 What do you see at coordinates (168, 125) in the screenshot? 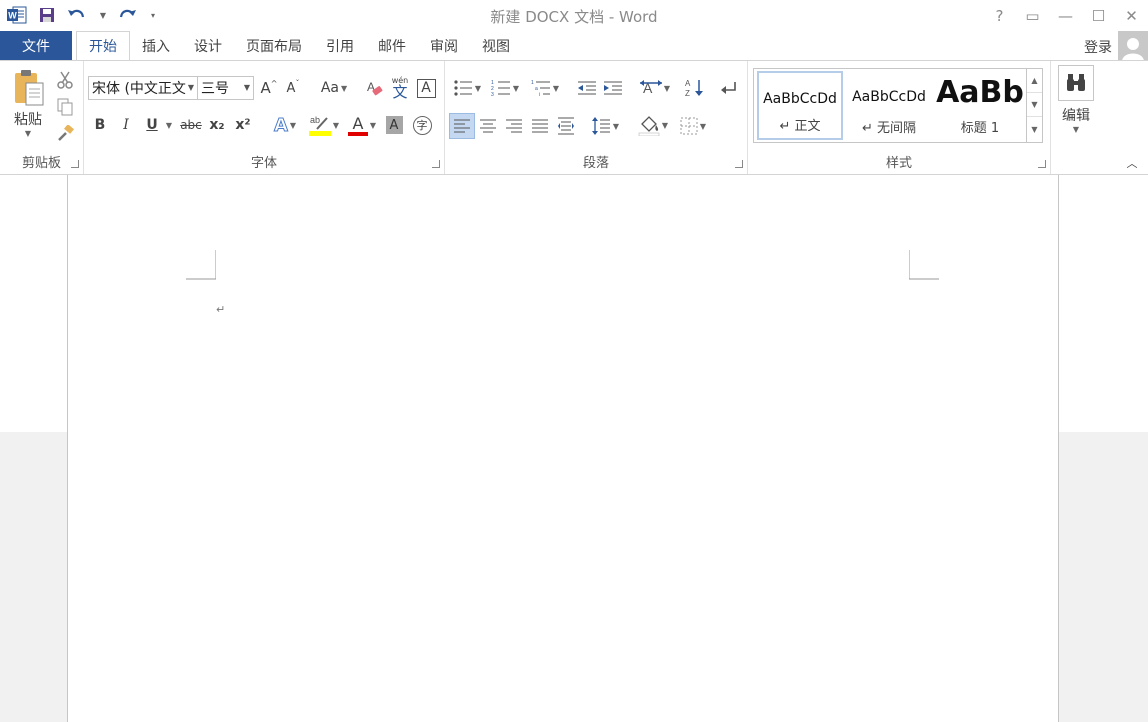
I see `underline-dropdown-icon: ▼` at bounding box center [168, 125].